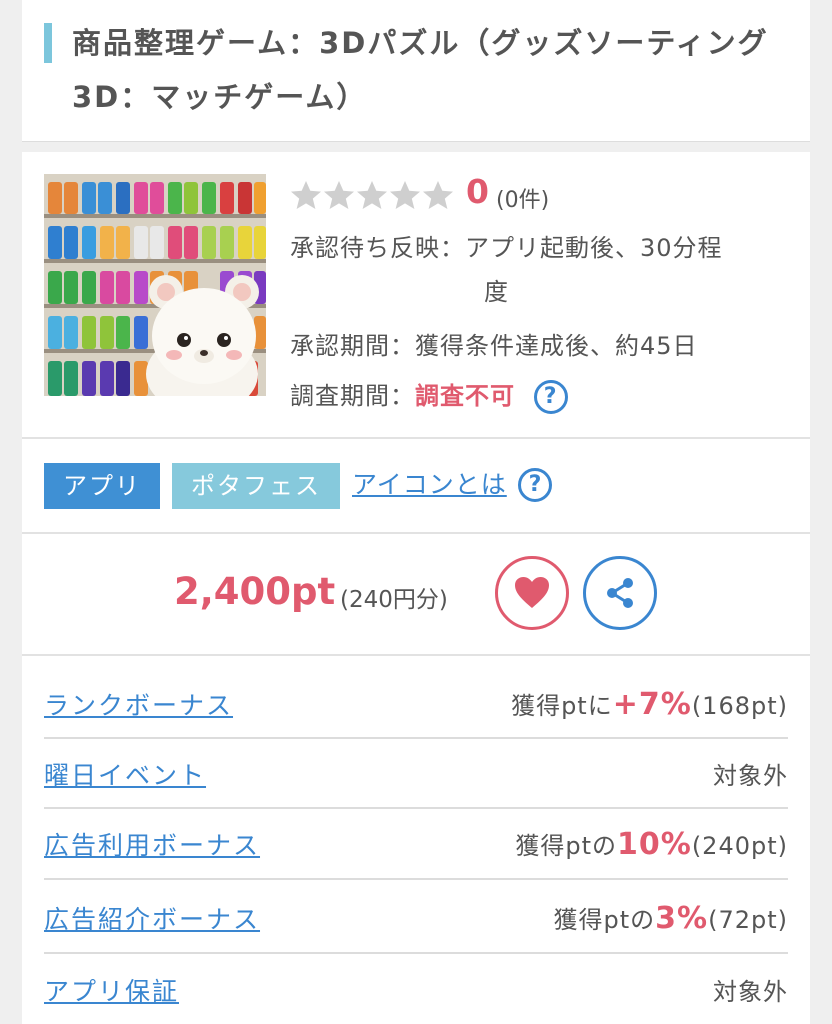 The width and height of the screenshot is (832, 1024). I want to click on bonus-label-link: ランクボーナス, so click(138, 704).